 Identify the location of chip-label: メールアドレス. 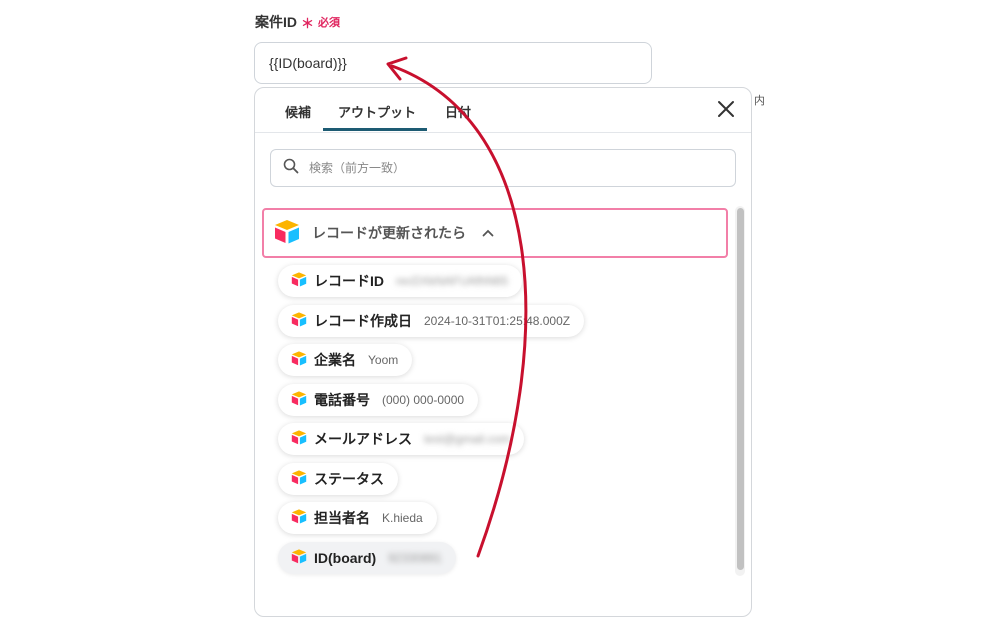
(363, 439).